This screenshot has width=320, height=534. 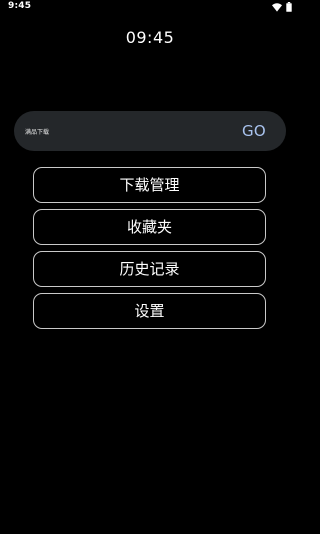 I want to click on search-bar: GO, so click(x=150, y=131).